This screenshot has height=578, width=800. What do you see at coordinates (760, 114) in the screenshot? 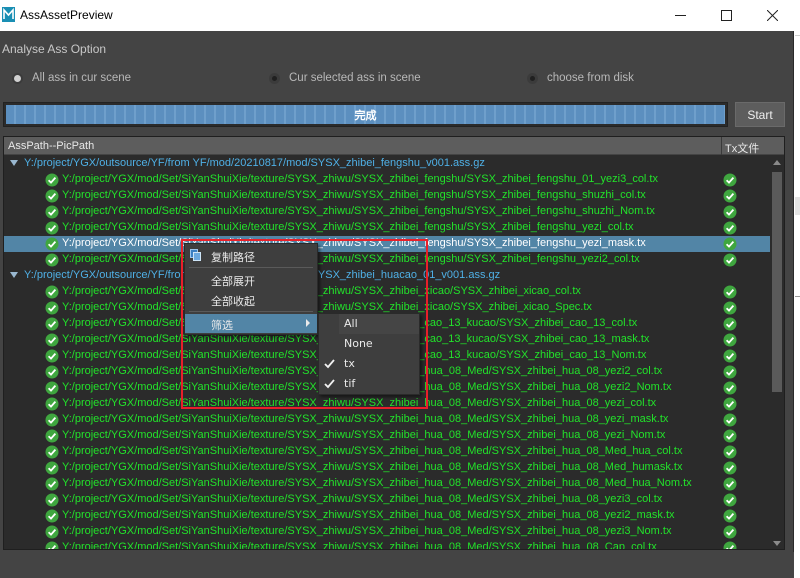
I see `start-button: Start` at bounding box center [760, 114].